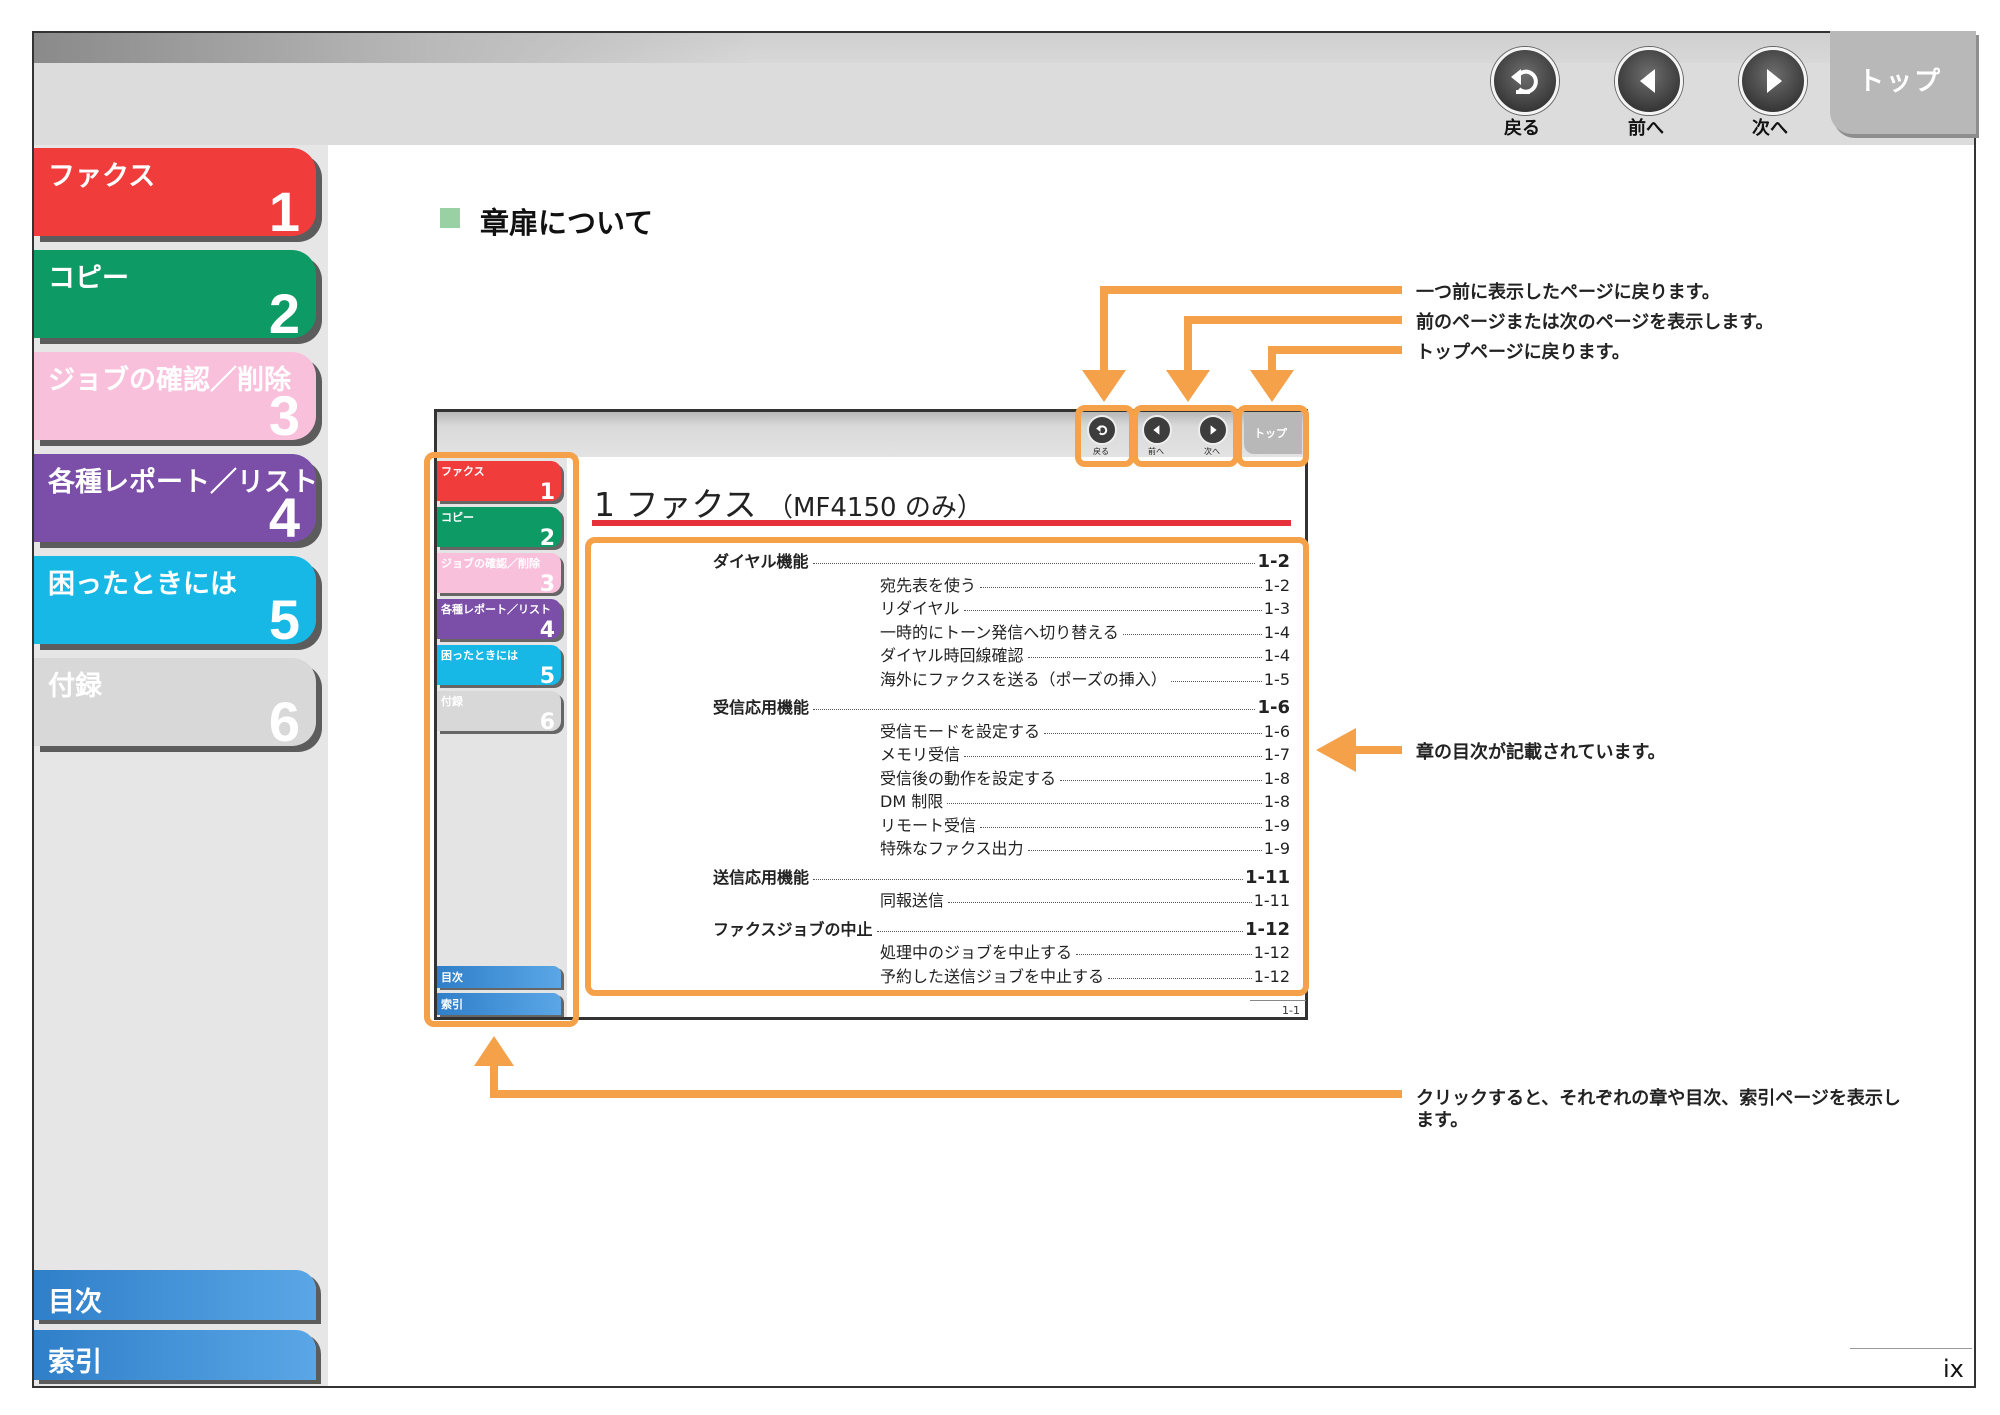 The image size is (2000, 1415). What do you see at coordinates (1953, 1369) in the screenshot?
I see `page-number: ix` at bounding box center [1953, 1369].